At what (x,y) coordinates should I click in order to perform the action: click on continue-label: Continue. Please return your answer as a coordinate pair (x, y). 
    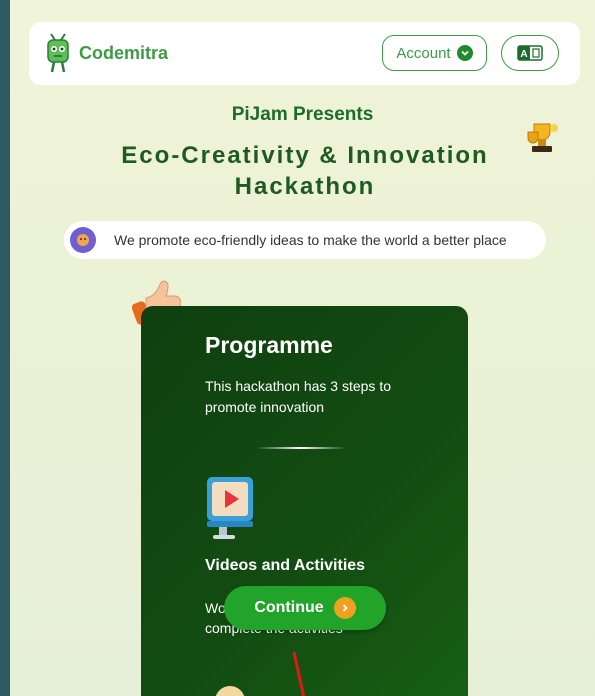
    Looking at the image, I should click on (289, 607).